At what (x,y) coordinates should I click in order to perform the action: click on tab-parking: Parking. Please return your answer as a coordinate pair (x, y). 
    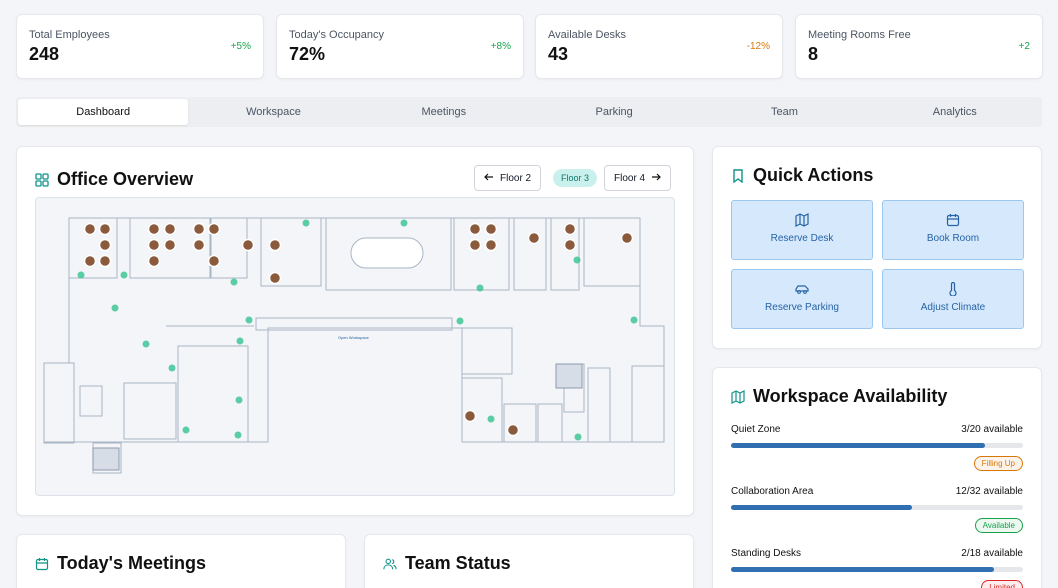
    Looking at the image, I should click on (614, 112).